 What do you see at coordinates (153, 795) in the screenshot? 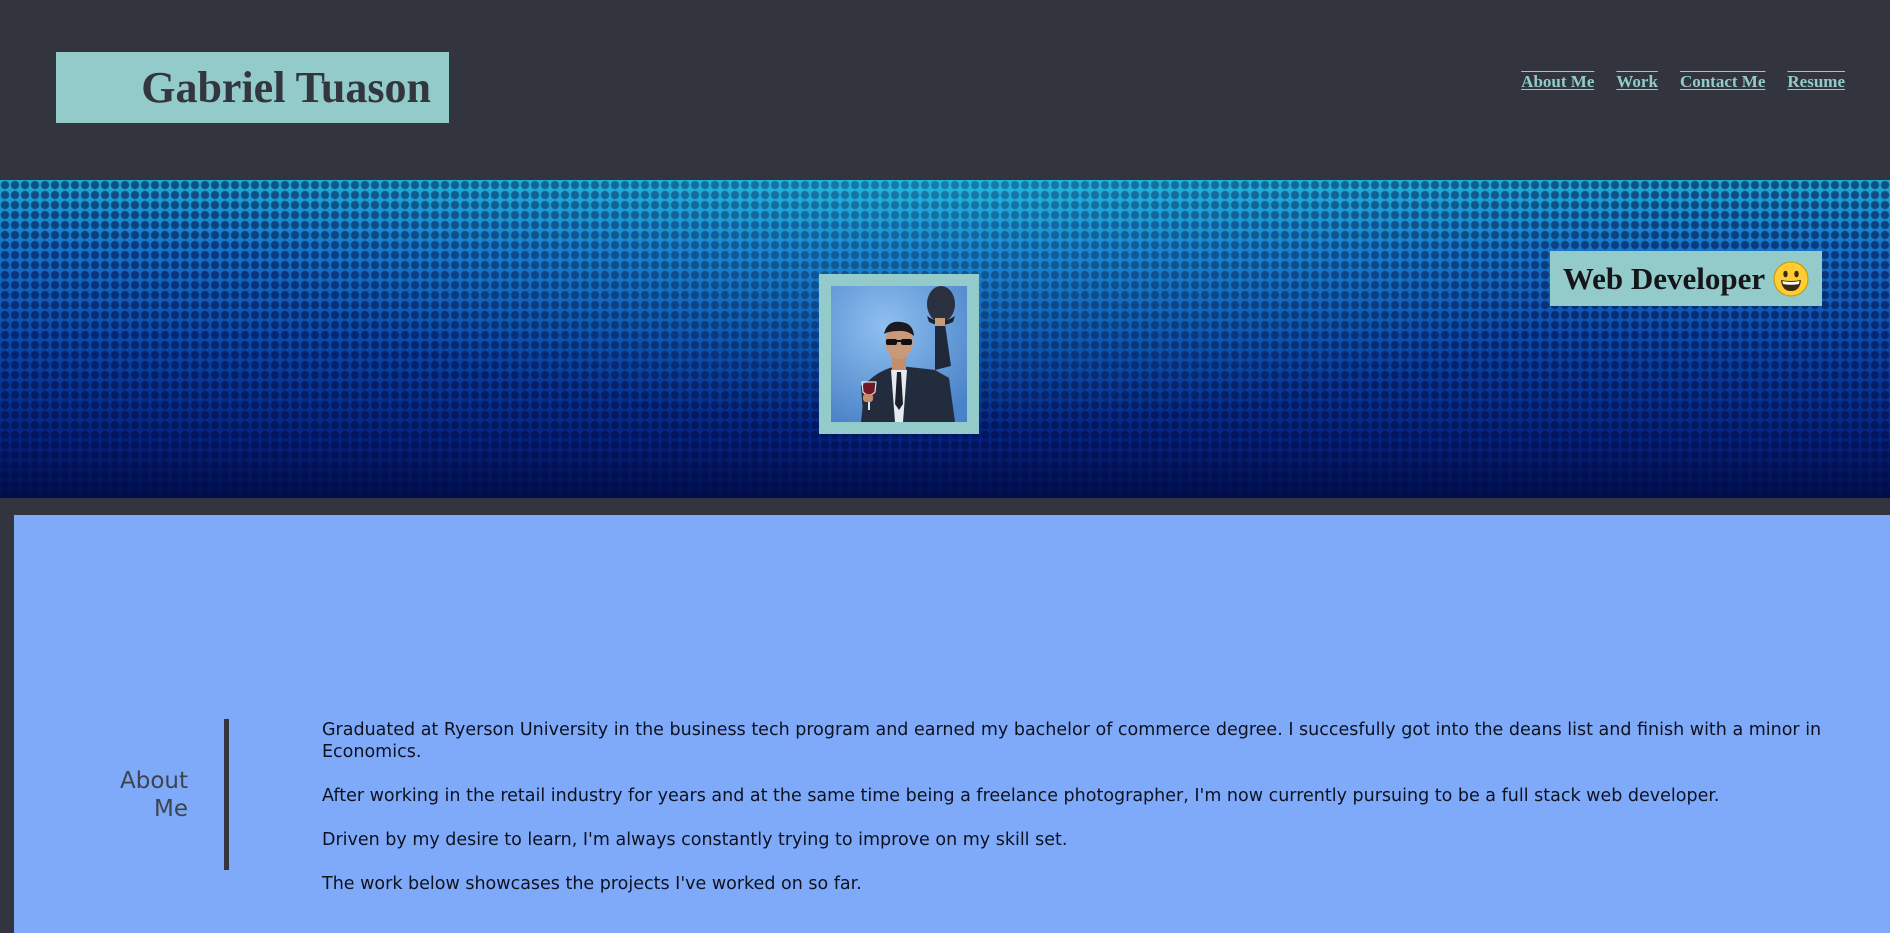
I see `about-heading: About Me` at bounding box center [153, 795].